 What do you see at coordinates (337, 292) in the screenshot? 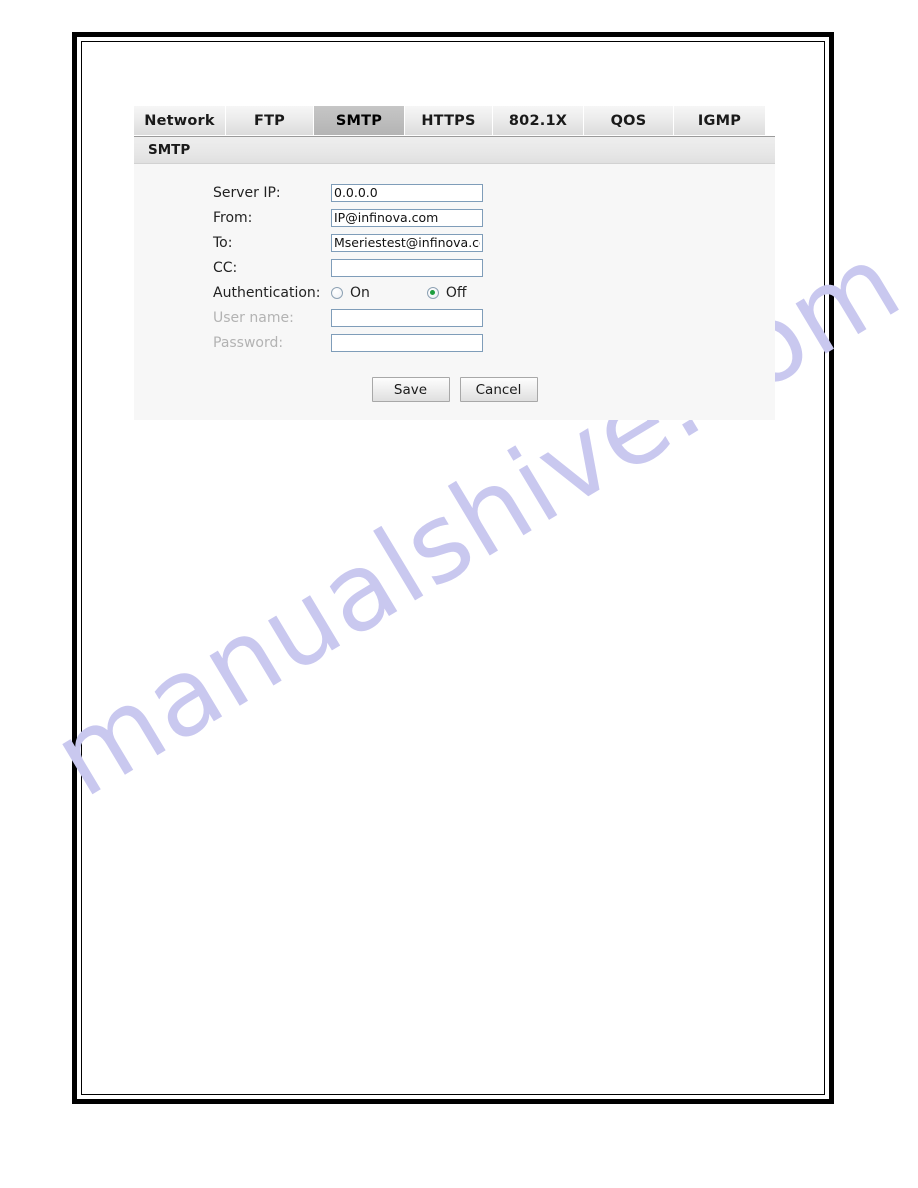
I see `radio-unchecked-icon` at bounding box center [337, 292].